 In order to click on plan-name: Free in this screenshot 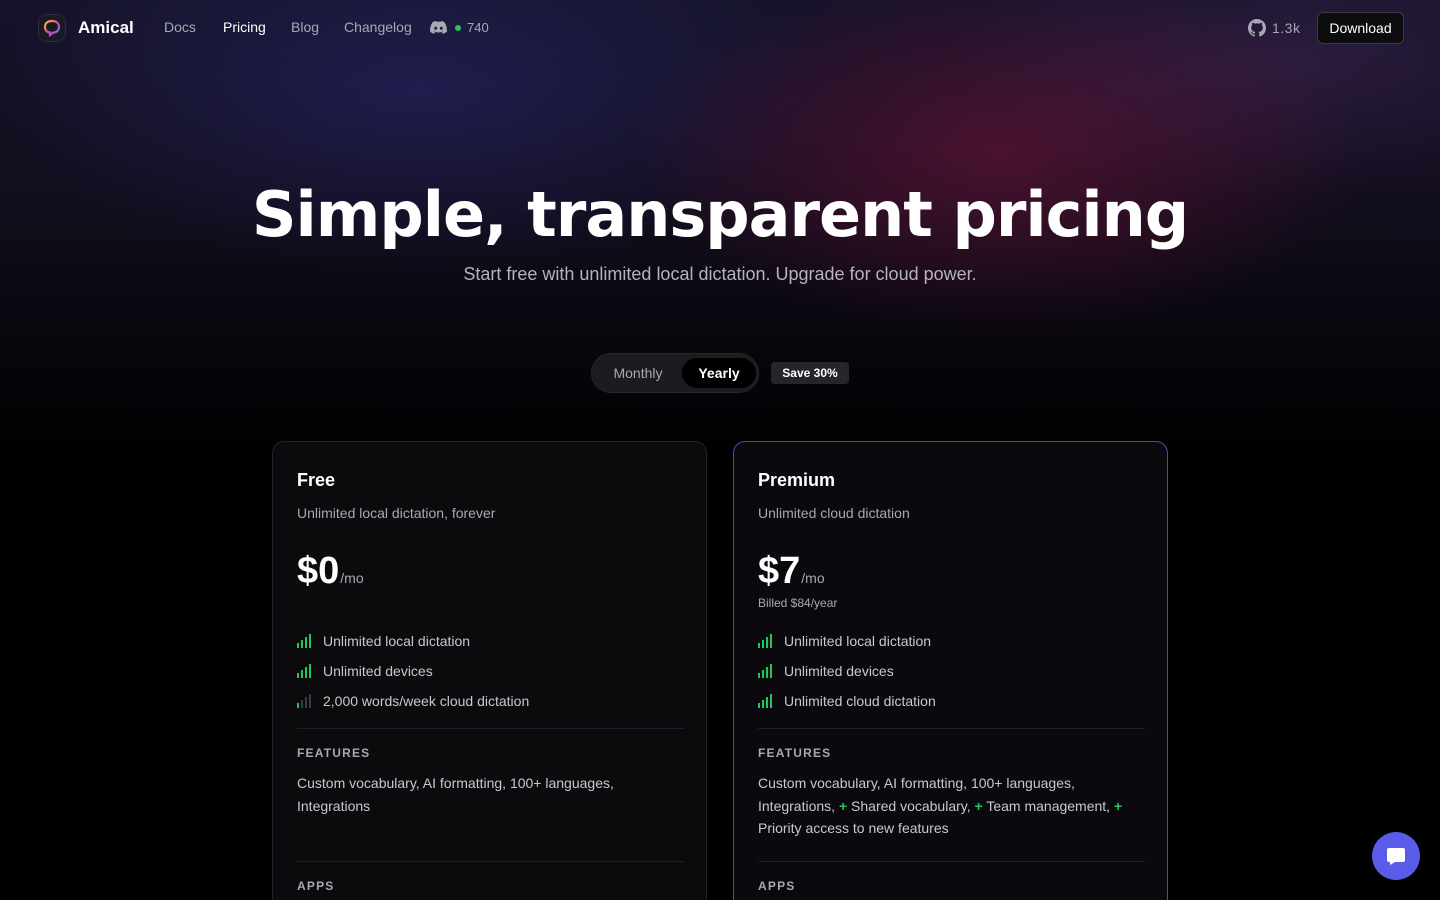, I will do `click(316, 480)`.